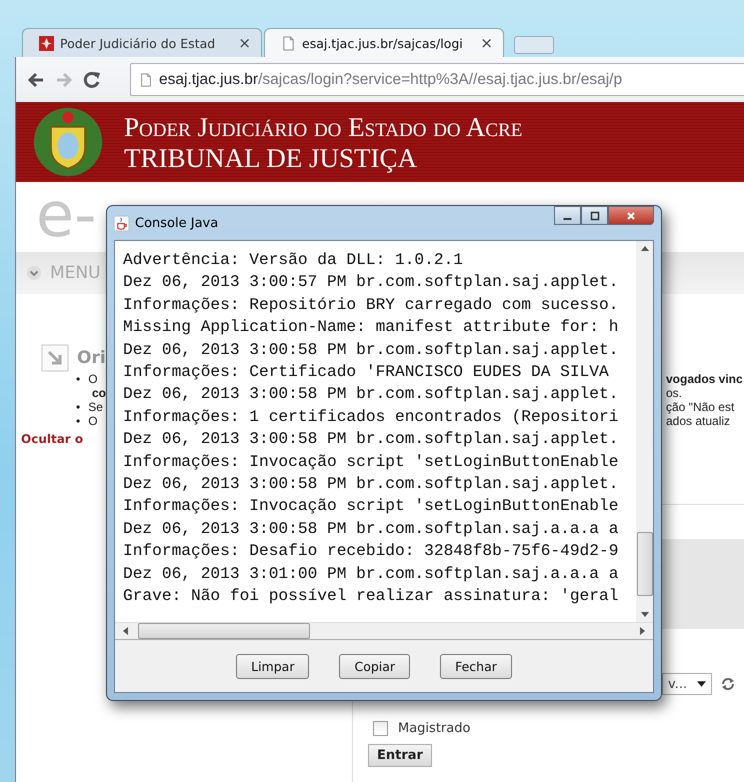  Describe the element at coordinates (371, 597) in the screenshot. I see `log-line: Grave: Não foi possível realizar assinatura: 'geral` at that location.